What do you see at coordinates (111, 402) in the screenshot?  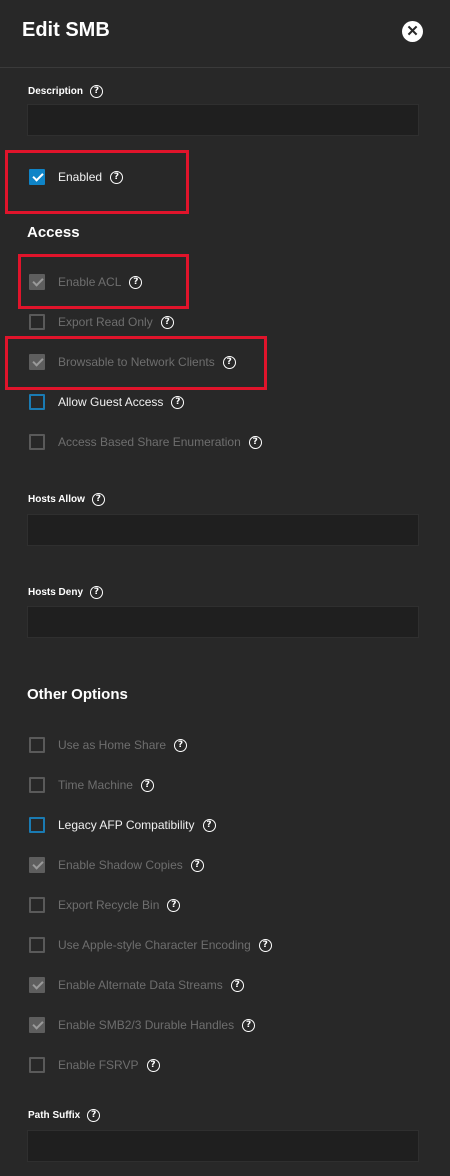 I see `checkbox-label: Allow Guest Access` at bounding box center [111, 402].